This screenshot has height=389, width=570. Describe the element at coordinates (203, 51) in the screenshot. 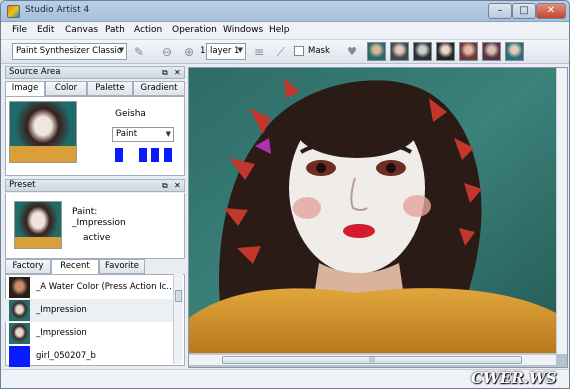

I see `zoom-level: 1` at that location.